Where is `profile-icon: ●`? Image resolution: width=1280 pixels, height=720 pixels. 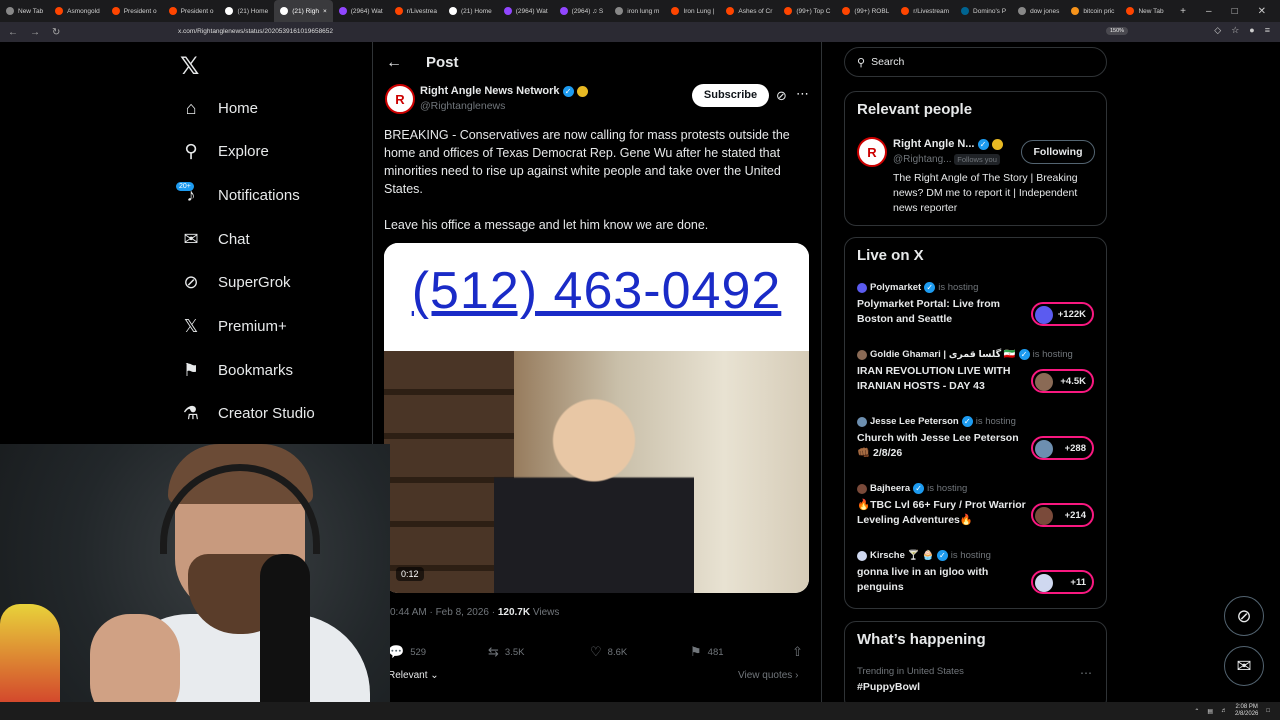 profile-icon: ● is located at coordinates (1251, 30).